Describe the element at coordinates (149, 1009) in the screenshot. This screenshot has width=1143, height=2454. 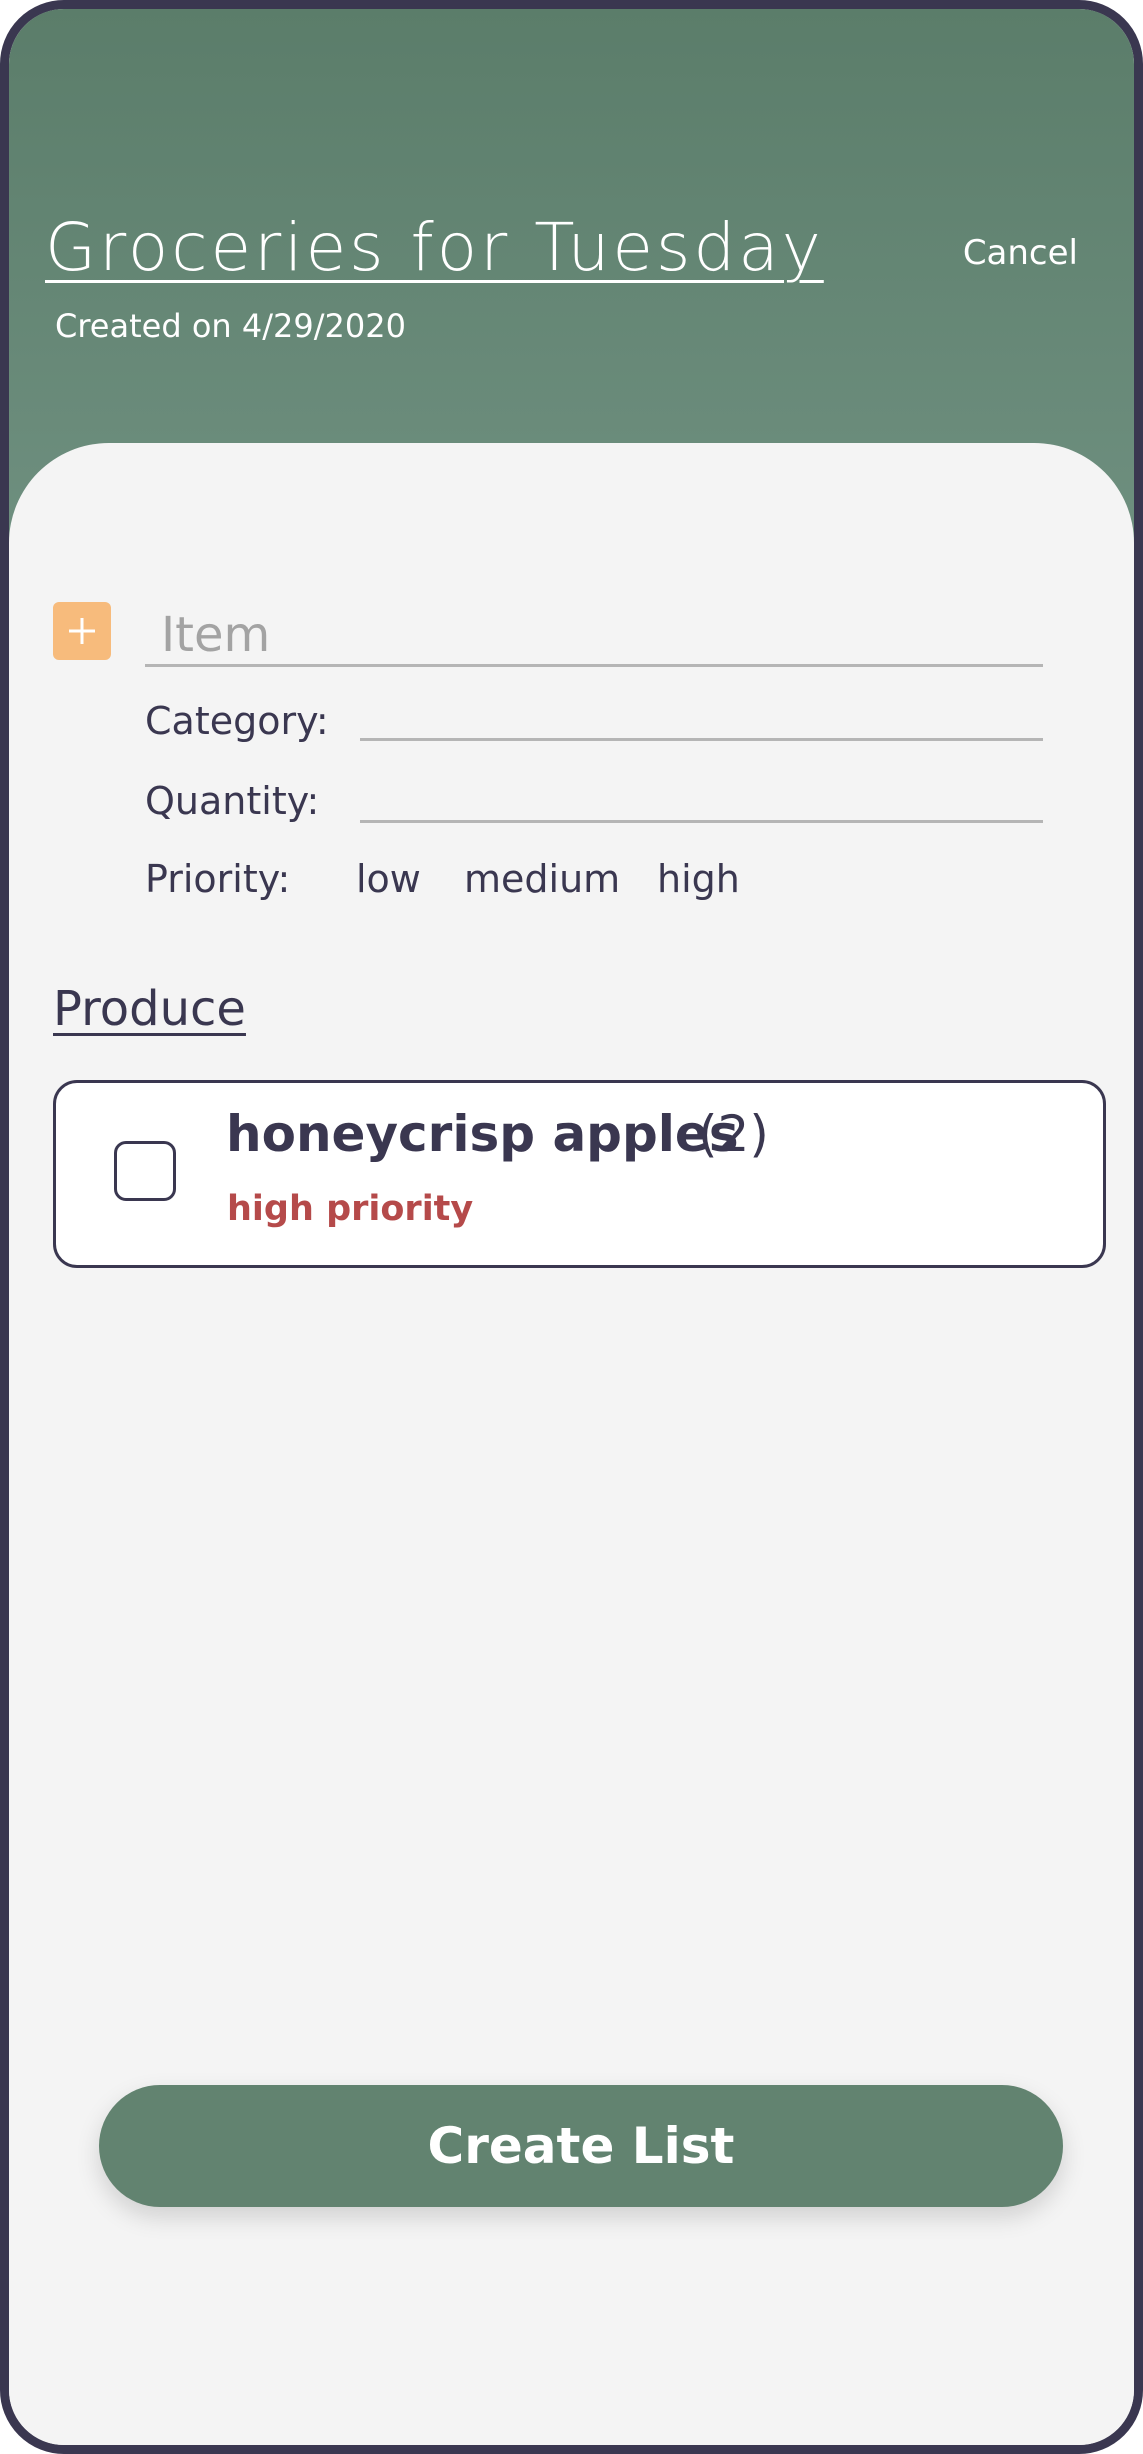
I see `section-title-produce: Produce` at that location.